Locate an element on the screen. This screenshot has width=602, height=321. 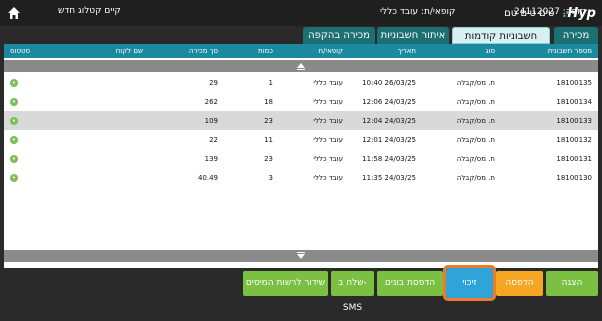
col-type: סוג is located at coordinates (490, 51).